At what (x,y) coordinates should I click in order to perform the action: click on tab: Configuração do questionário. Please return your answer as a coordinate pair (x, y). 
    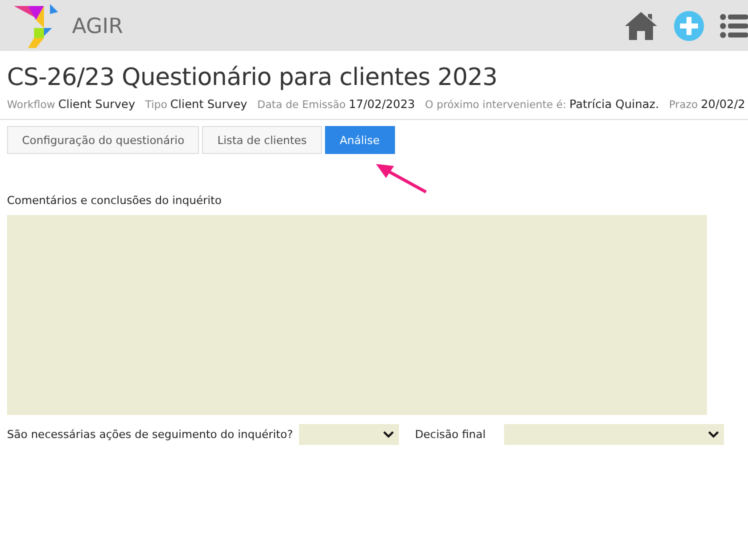
    Looking at the image, I should click on (103, 140).